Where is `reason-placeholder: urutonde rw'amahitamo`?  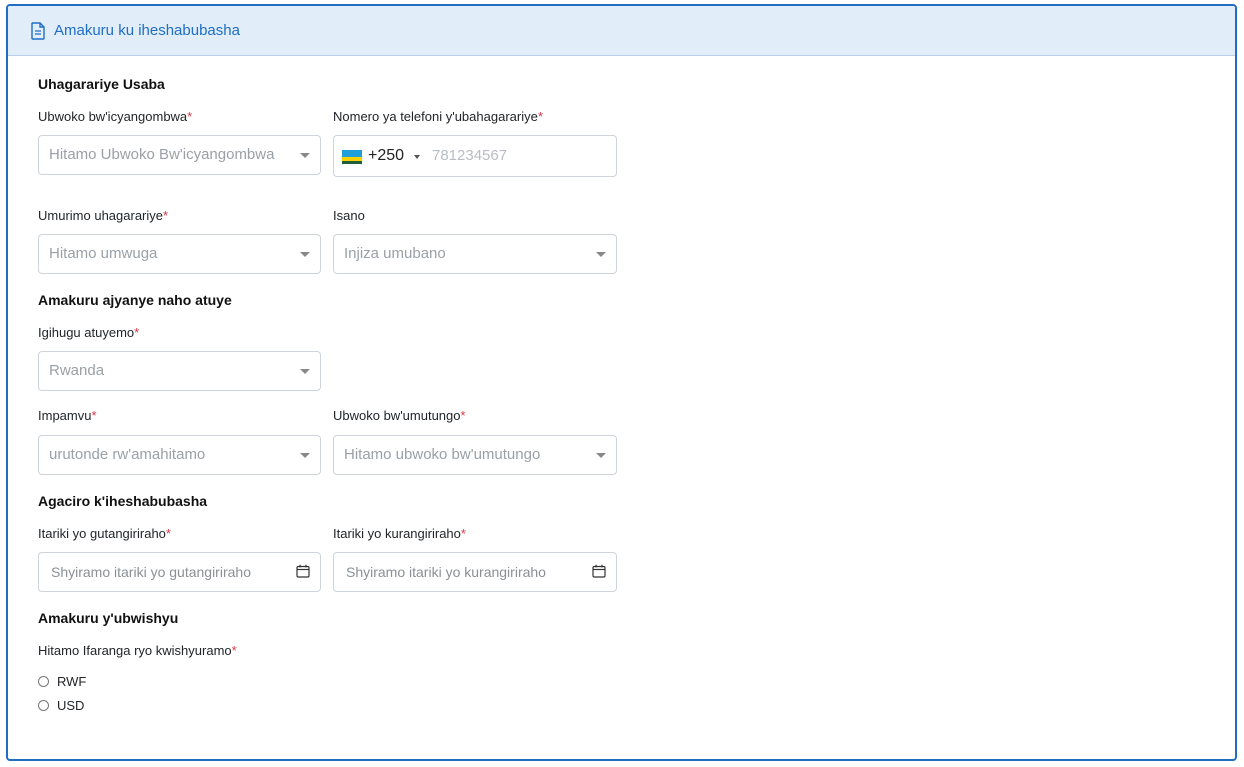 reason-placeholder: urutonde rw'amahitamo is located at coordinates (127, 454).